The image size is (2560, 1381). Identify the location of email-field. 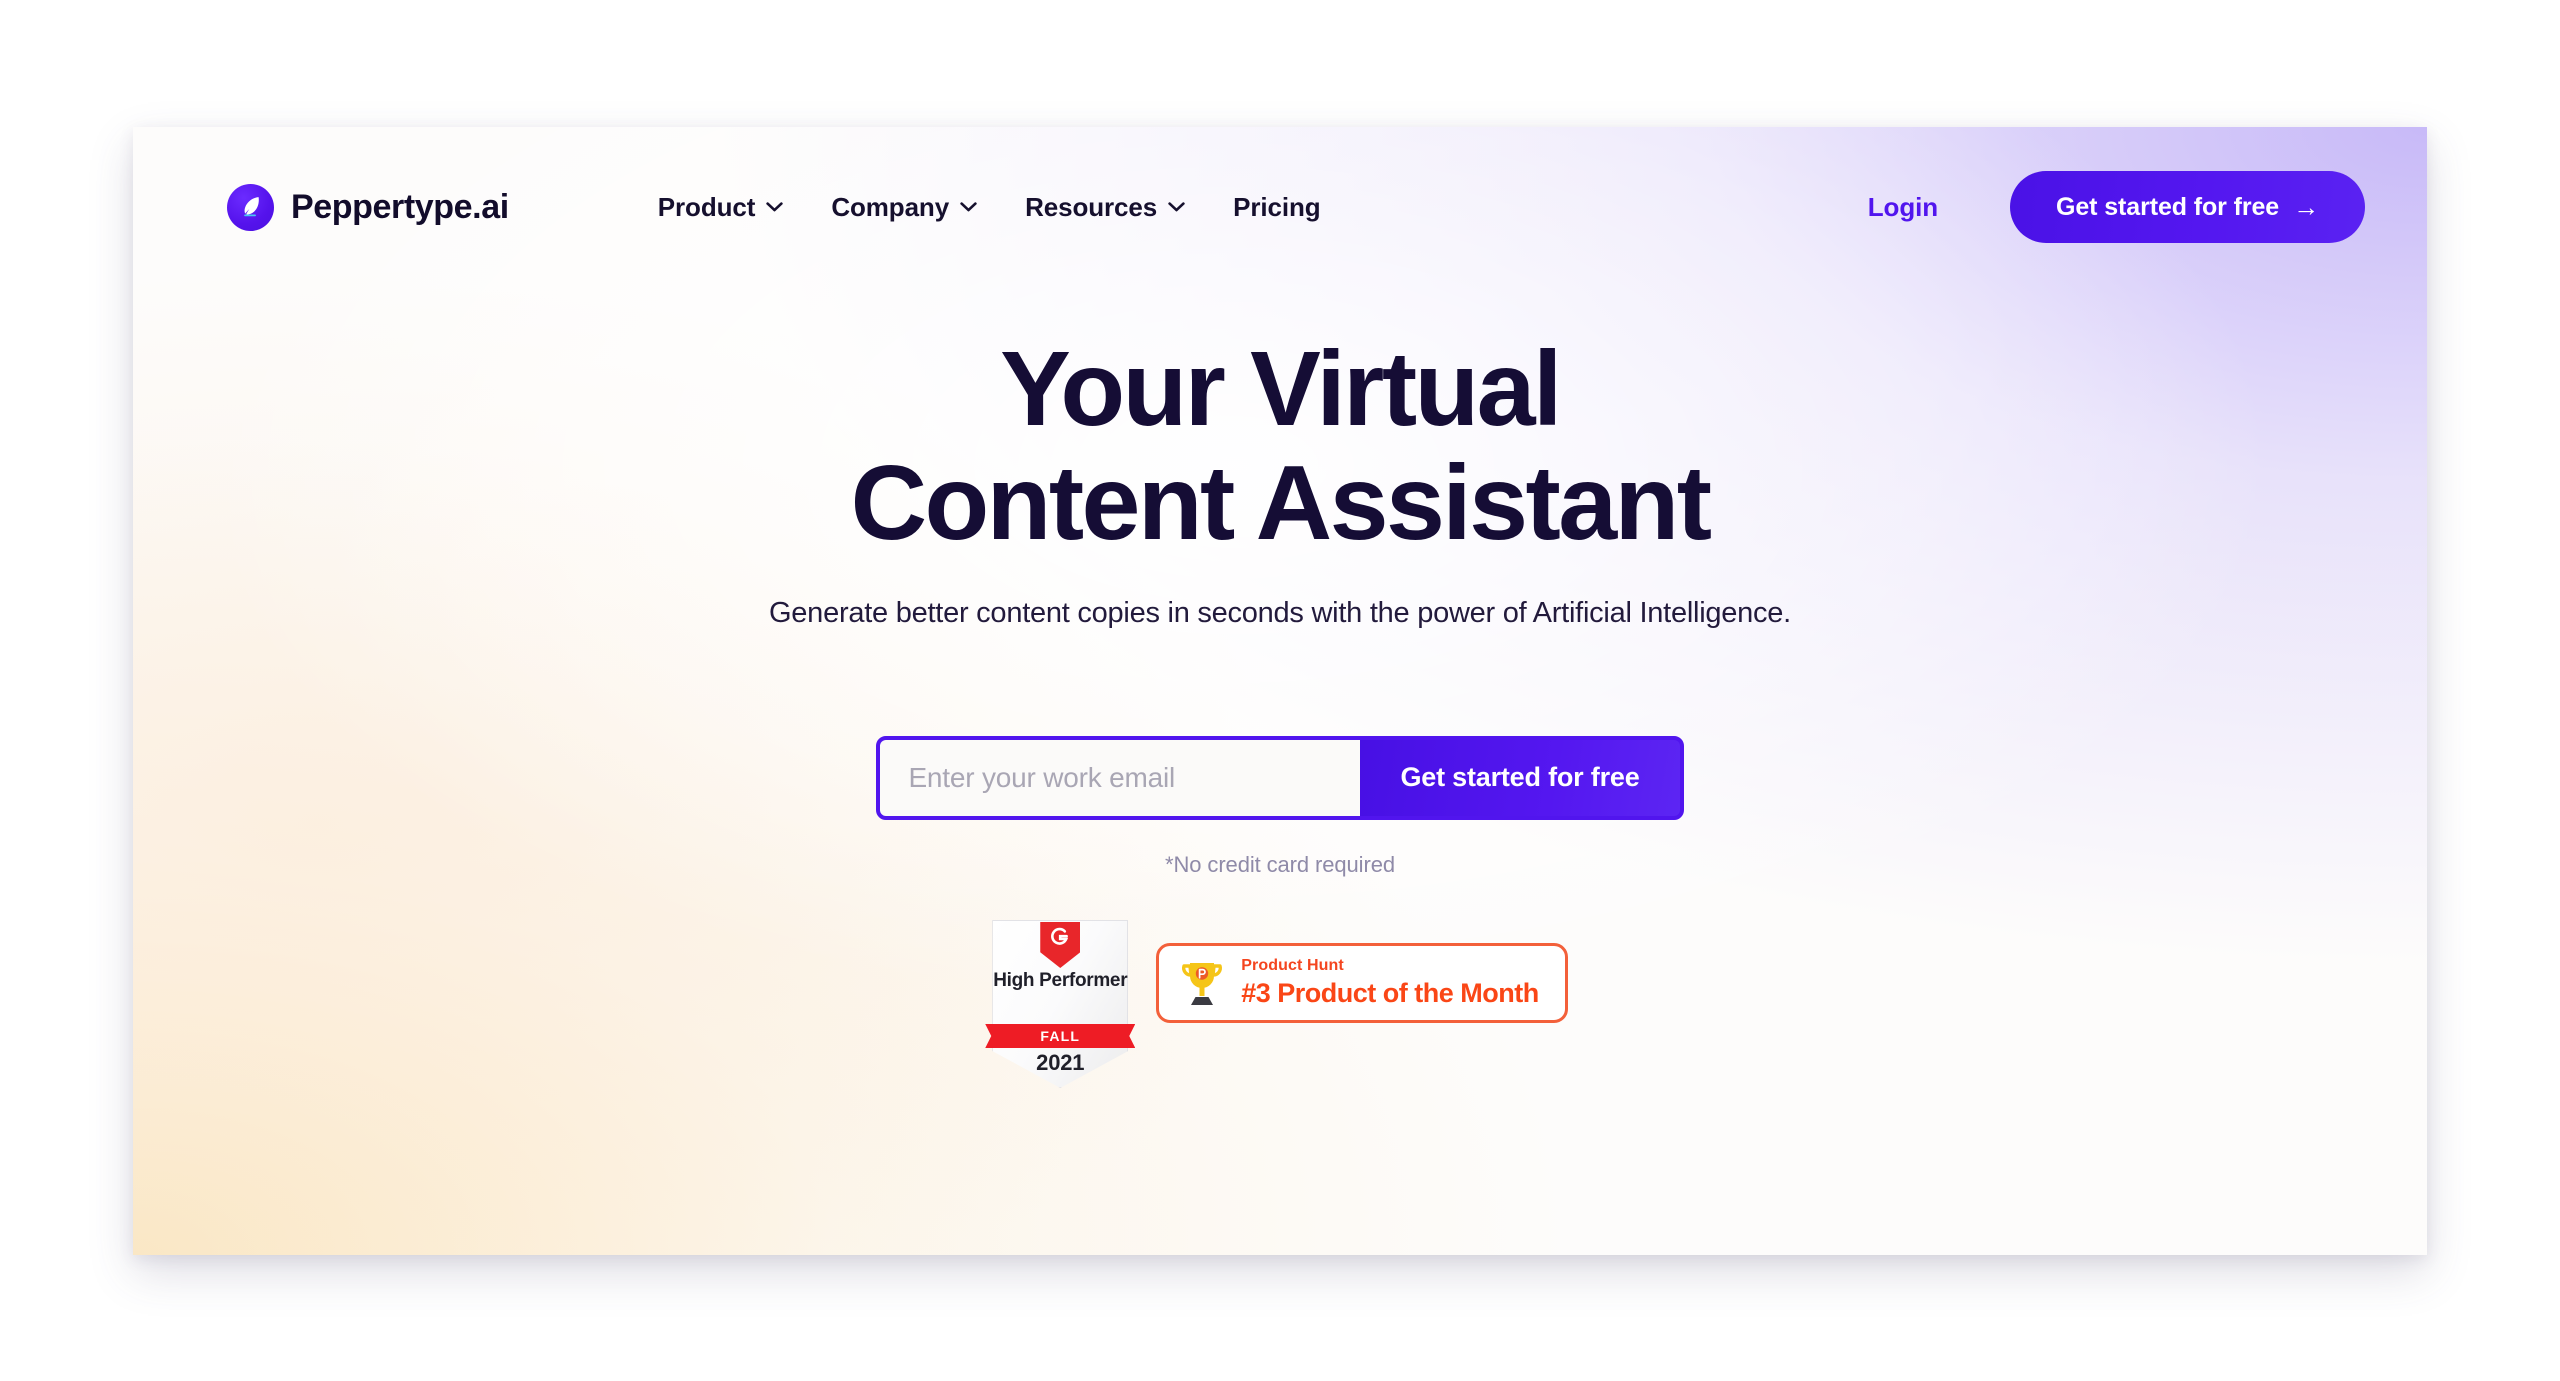
(1120, 777).